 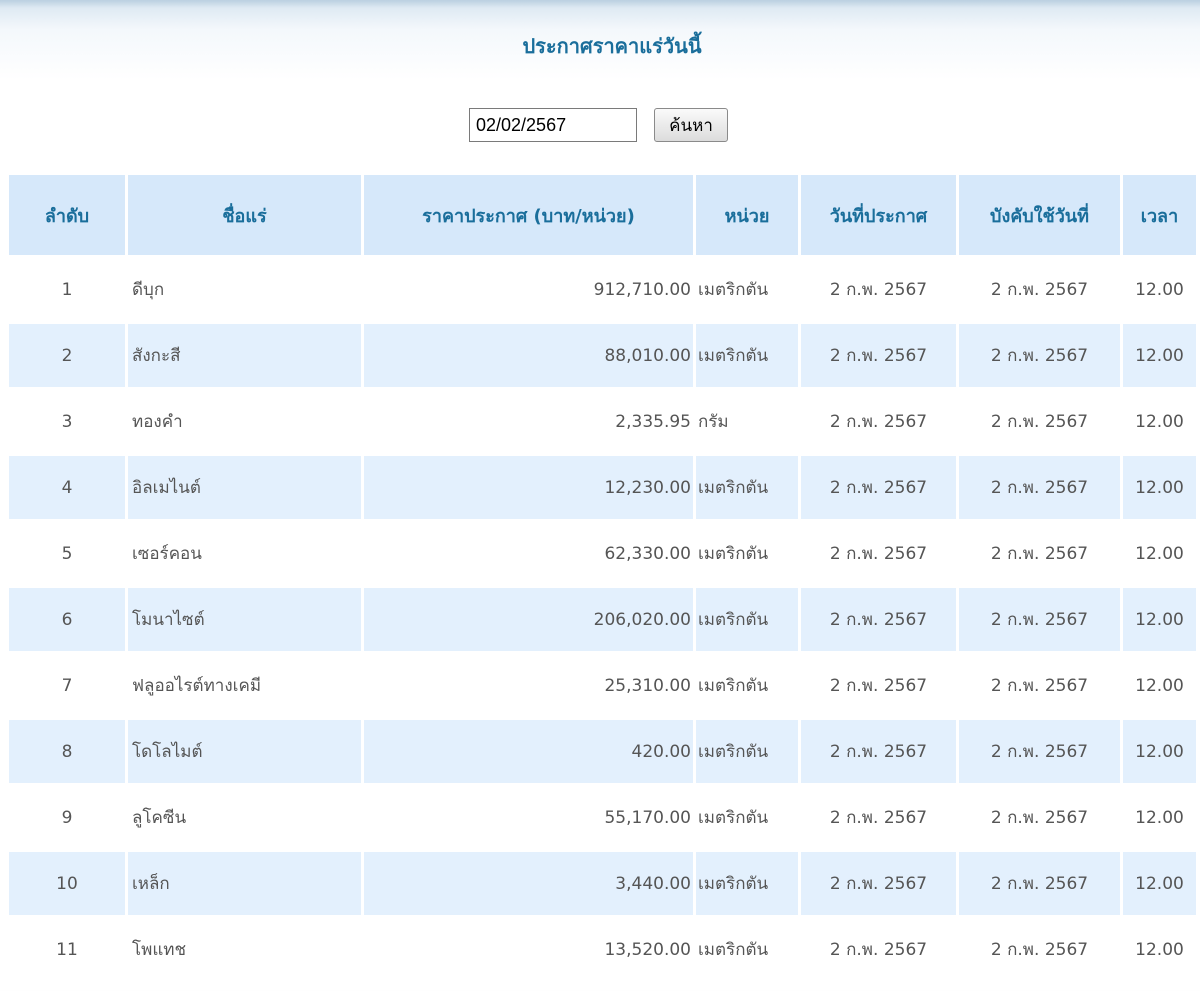 I want to click on cell-seq: 2, so click(x=67, y=355).